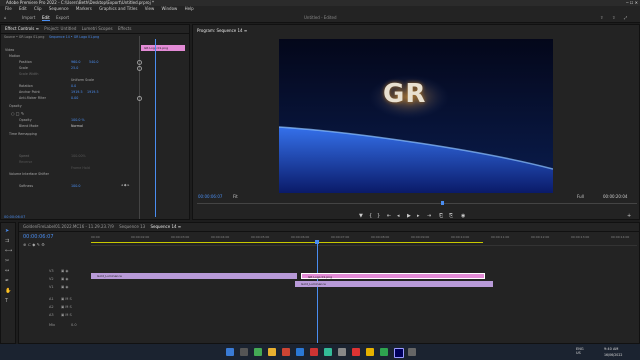 The image size is (640, 360). I want to click on slip-icon: ↔, so click(7, 271).